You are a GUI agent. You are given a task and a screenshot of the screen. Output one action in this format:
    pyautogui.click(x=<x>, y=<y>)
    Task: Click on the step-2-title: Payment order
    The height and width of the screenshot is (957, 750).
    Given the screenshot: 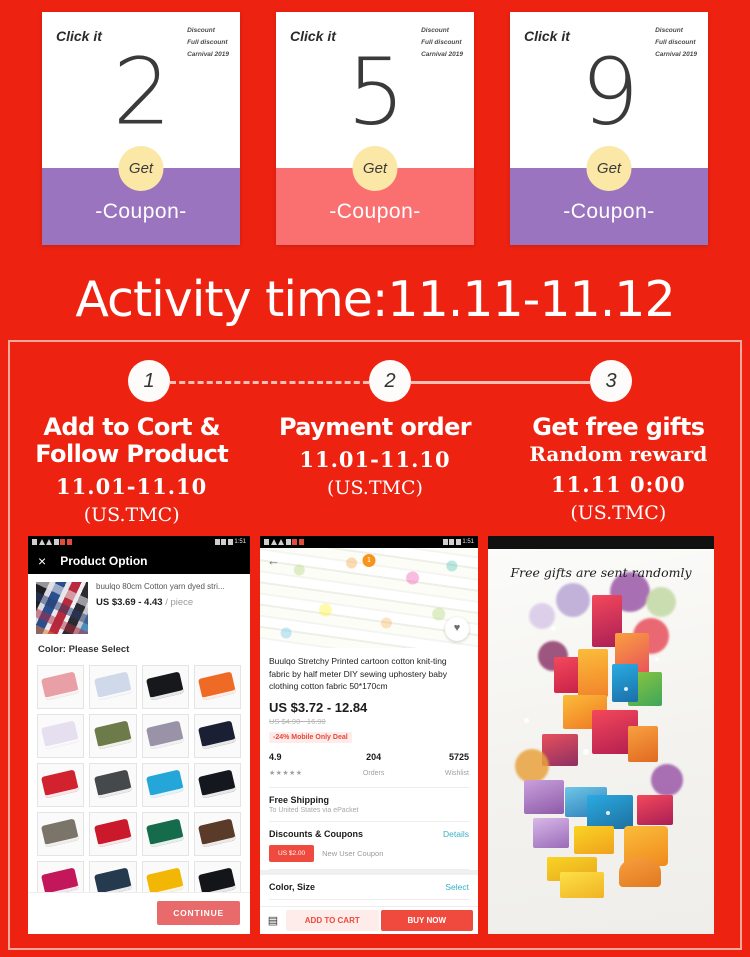 What is the action you would take?
    pyautogui.click(x=375, y=427)
    